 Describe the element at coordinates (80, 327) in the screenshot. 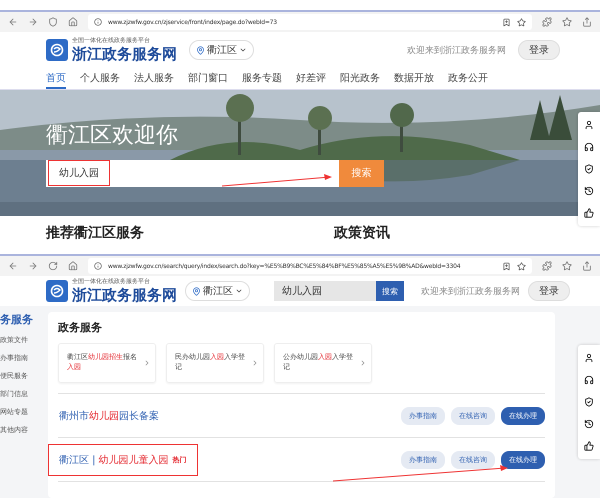

I see `panel-title: 政务服务` at that location.